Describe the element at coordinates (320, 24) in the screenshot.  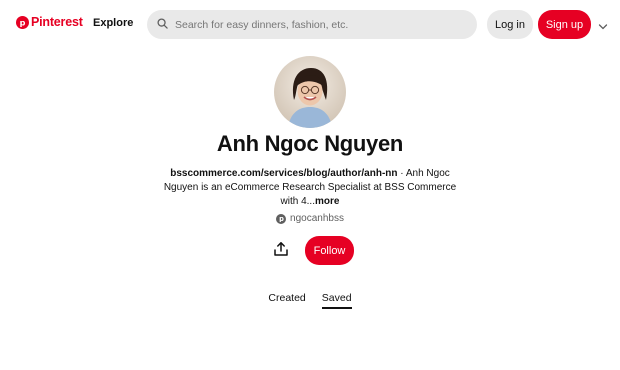
I see `search-input` at that location.